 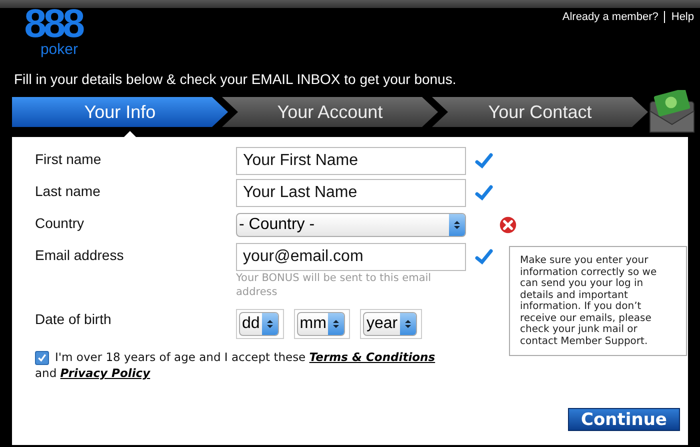 I want to click on info-tooltip: Make sure you enter your information correctly so we can send you your log in details and important information. If you don’t receive our emails, please check your junk mail or contact Member Support., so click(x=598, y=301).